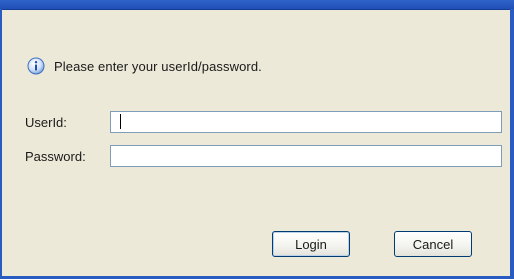  Describe the element at coordinates (512, 143) in the screenshot. I see `window-frame-right` at that location.